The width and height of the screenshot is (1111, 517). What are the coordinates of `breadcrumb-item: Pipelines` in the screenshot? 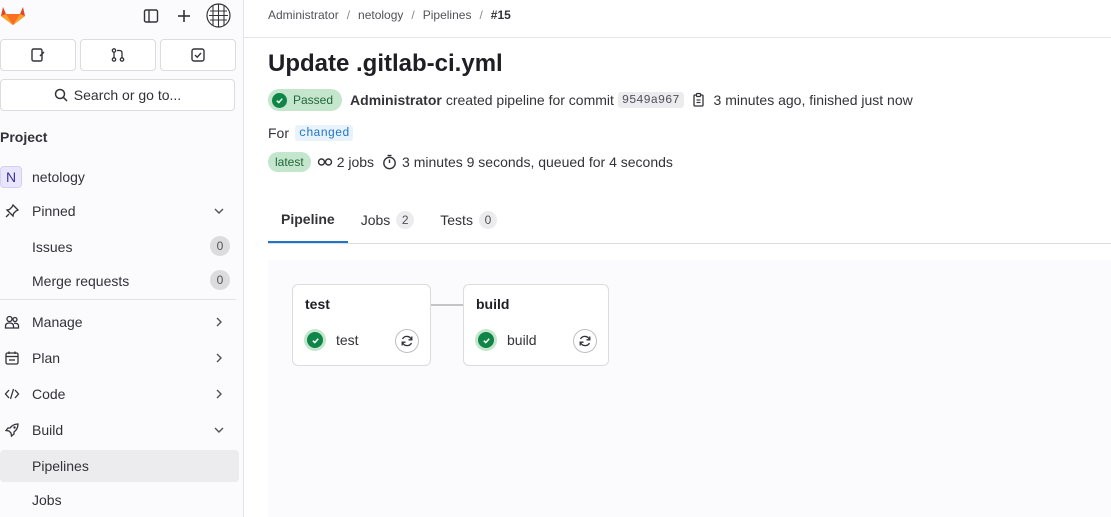 It's located at (447, 15).